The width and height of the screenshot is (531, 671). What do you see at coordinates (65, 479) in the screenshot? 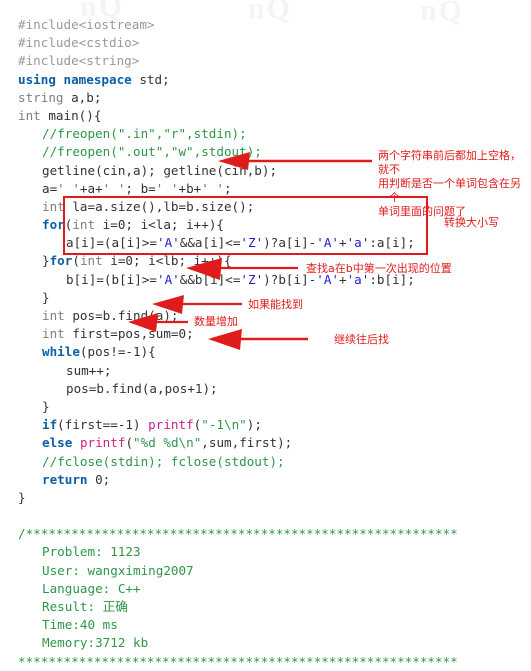
I see `code-token: return` at bounding box center [65, 479].